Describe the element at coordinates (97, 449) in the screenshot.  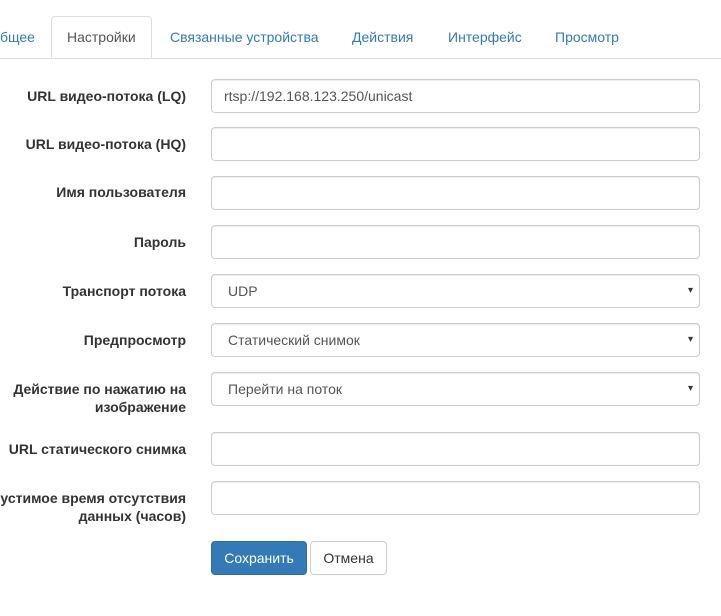
I see `snapshot-url-label: URL статического снимка` at that location.